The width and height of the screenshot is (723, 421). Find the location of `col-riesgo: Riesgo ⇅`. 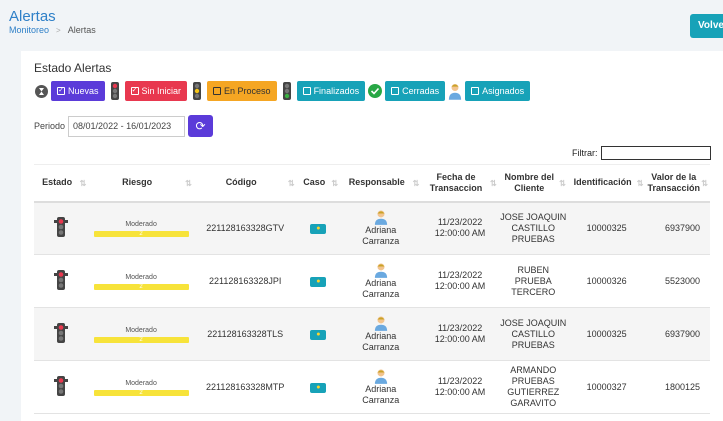

col-riesgo: Riesgo ⇅ is located at coordinates (141, 183).